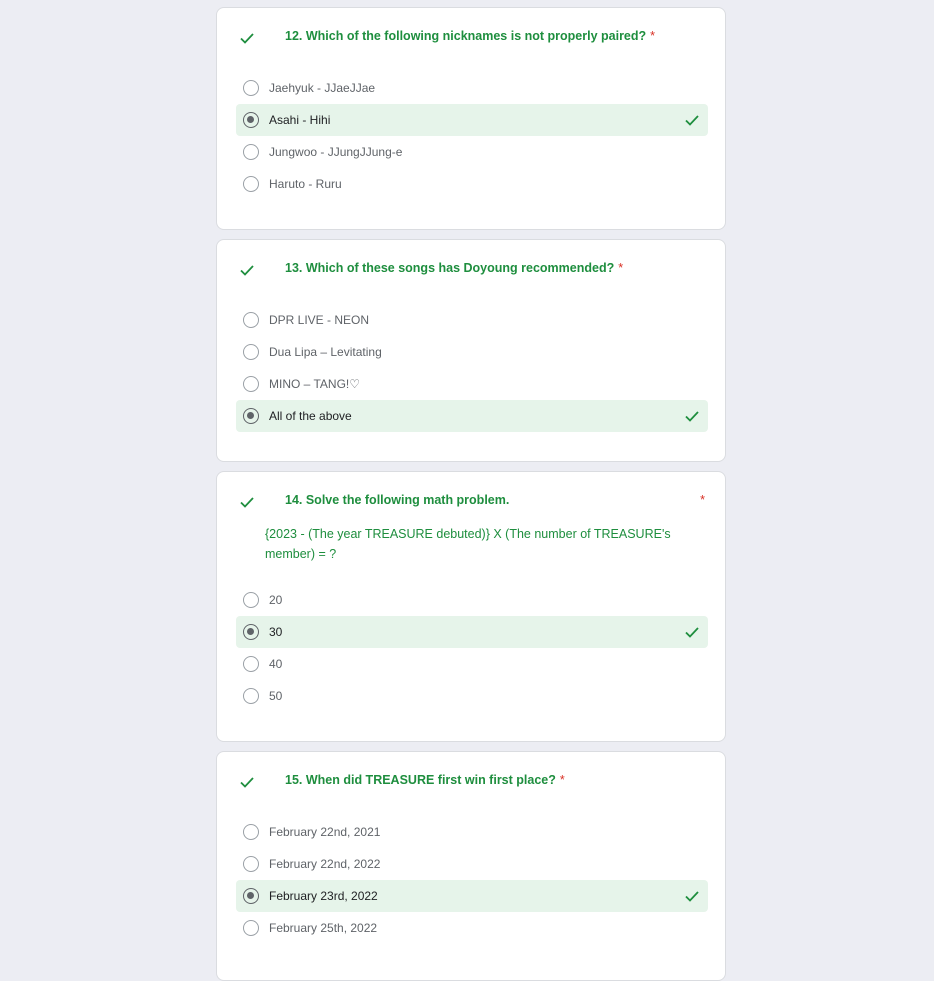 This screenshot has width=934, height=981. What do you see at coordinates (472, 928) in the screenshot?
I see `option-feb-25-2022: February 25th, 2022` at bounding box center [472, 928].